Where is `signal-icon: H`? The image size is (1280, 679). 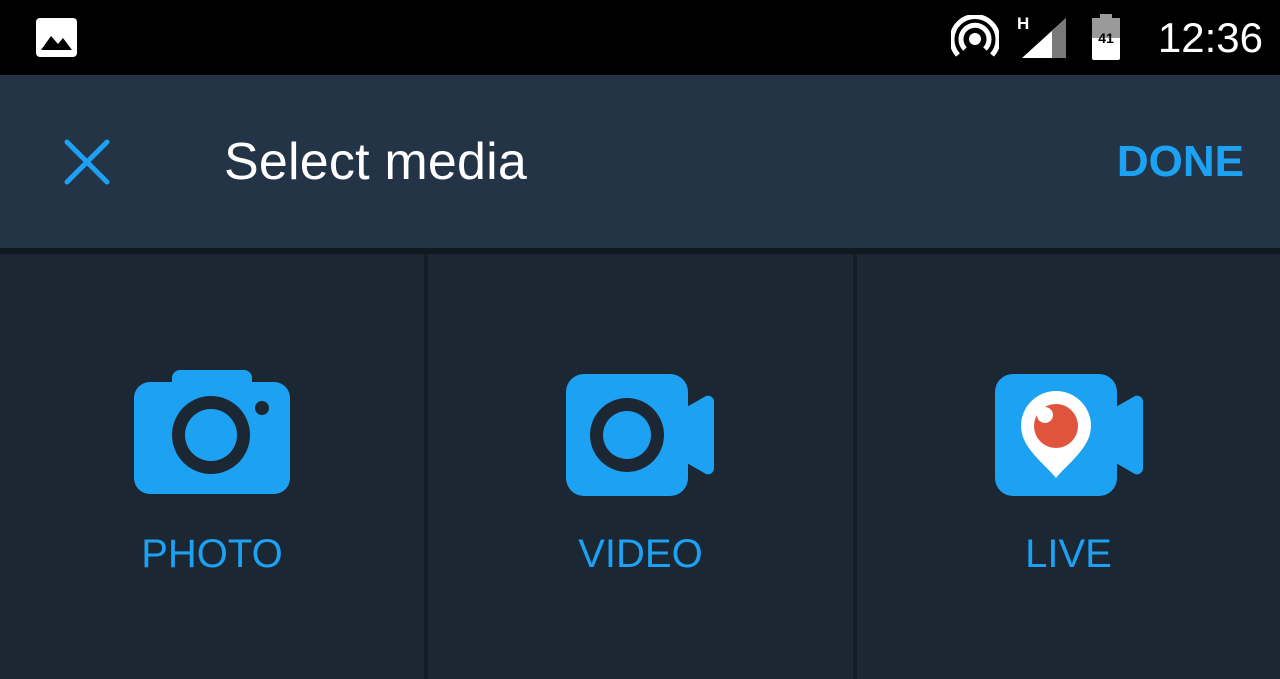 signal-icon: H is located at coordinates (1042, 37).